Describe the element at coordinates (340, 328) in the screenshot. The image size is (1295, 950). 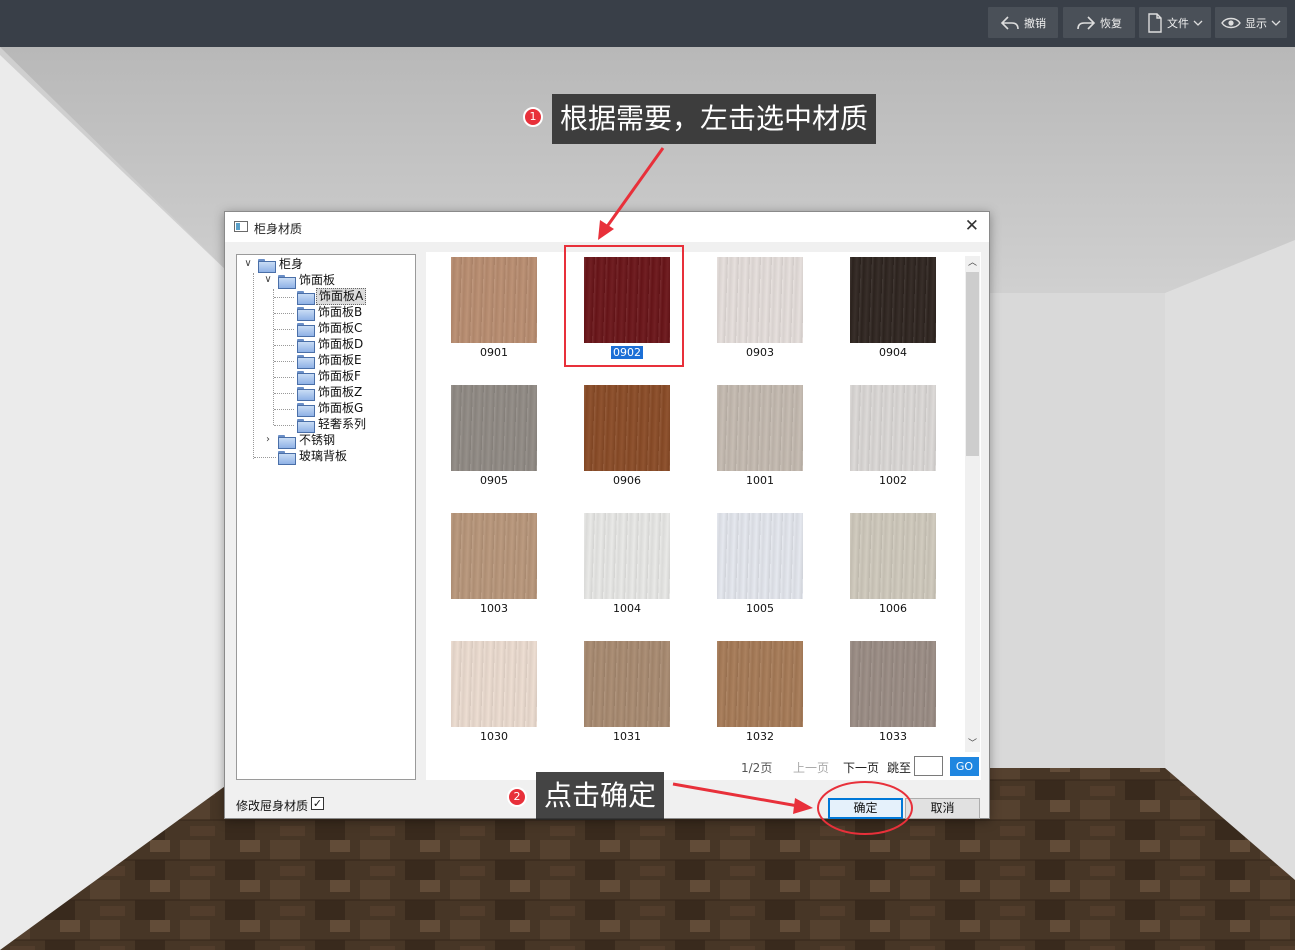
I see `tree-node-label: 饰面板C` at that location.